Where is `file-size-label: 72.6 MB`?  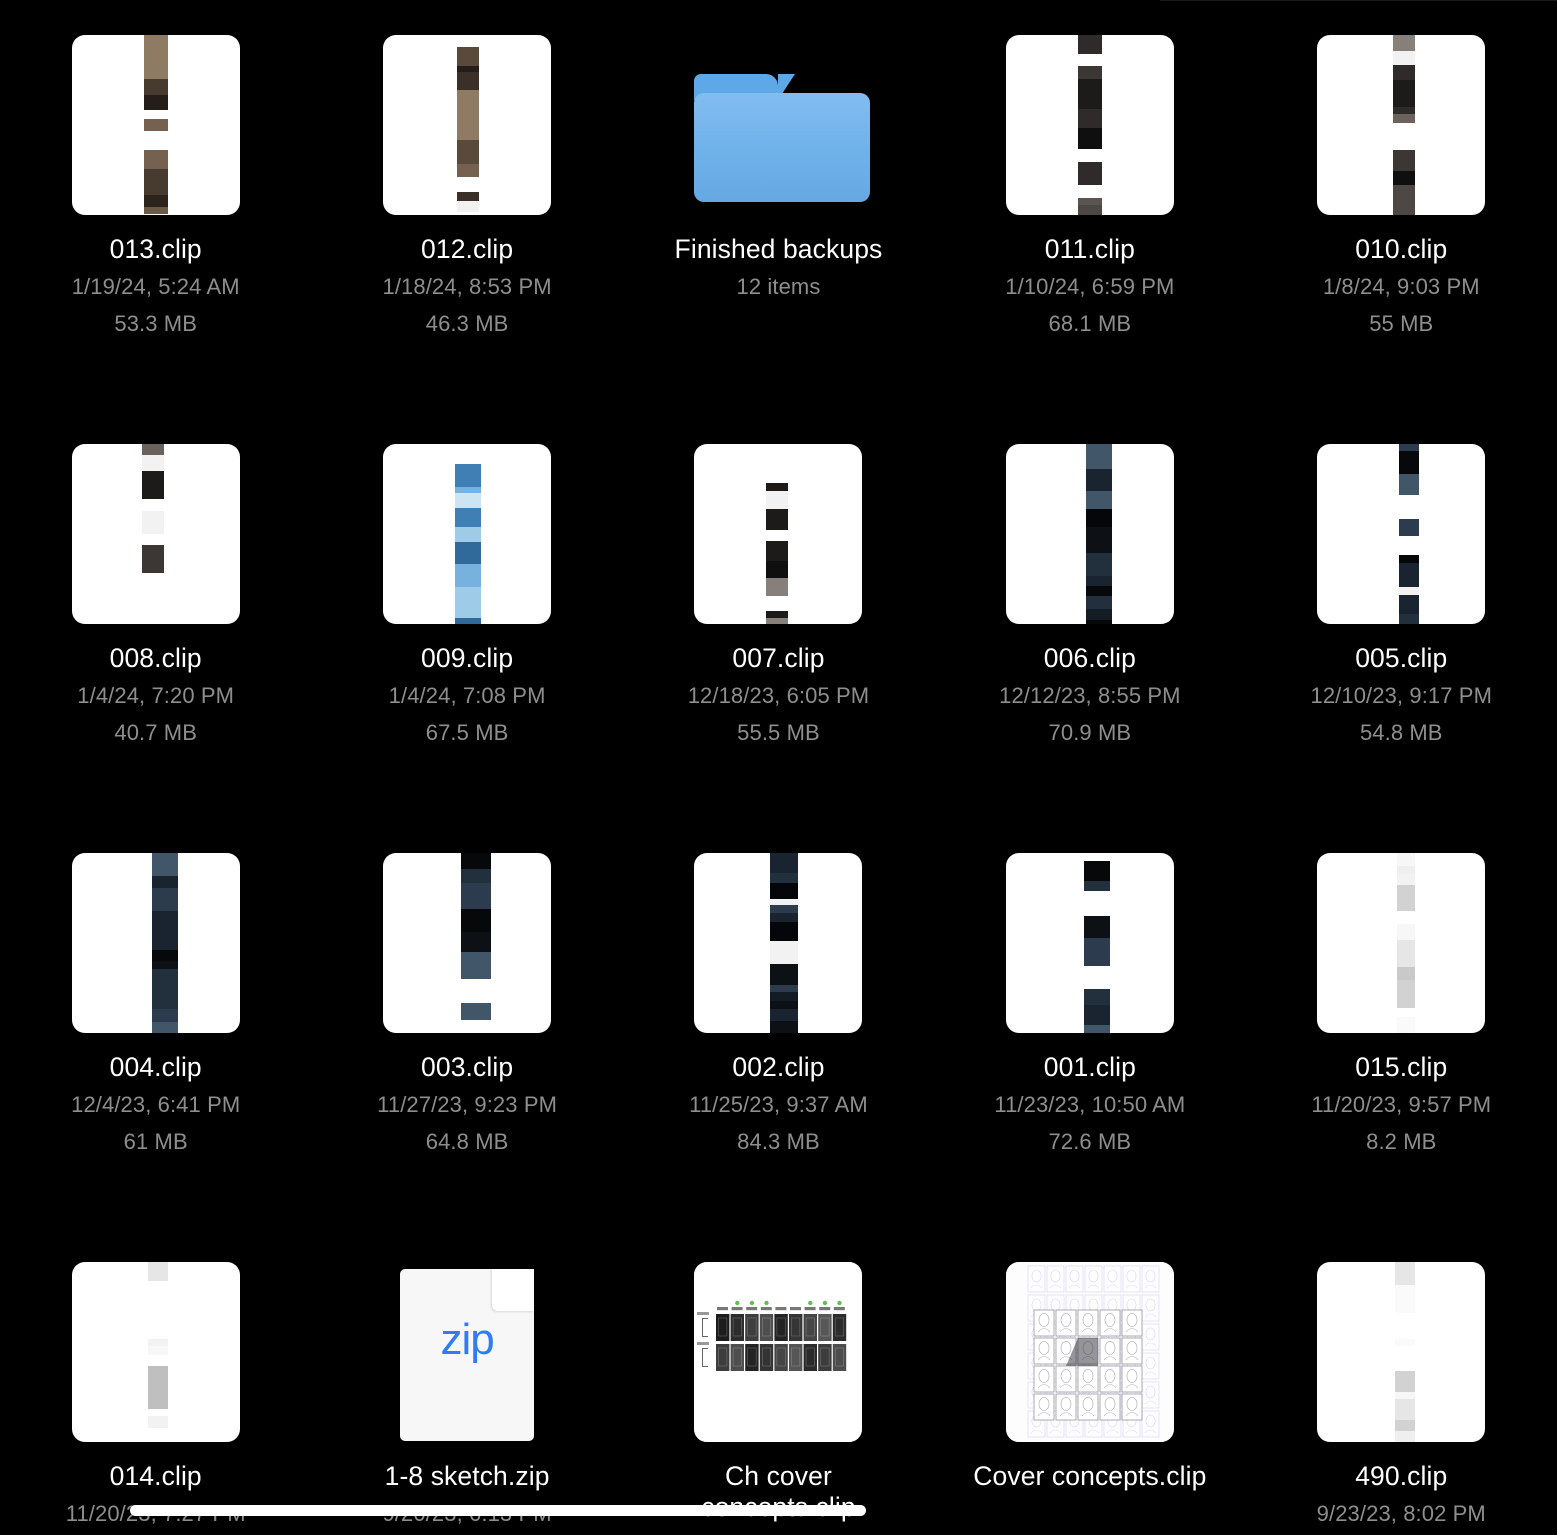
file-size-label: 72.6 MB is located at coordinates (1090, 1141).